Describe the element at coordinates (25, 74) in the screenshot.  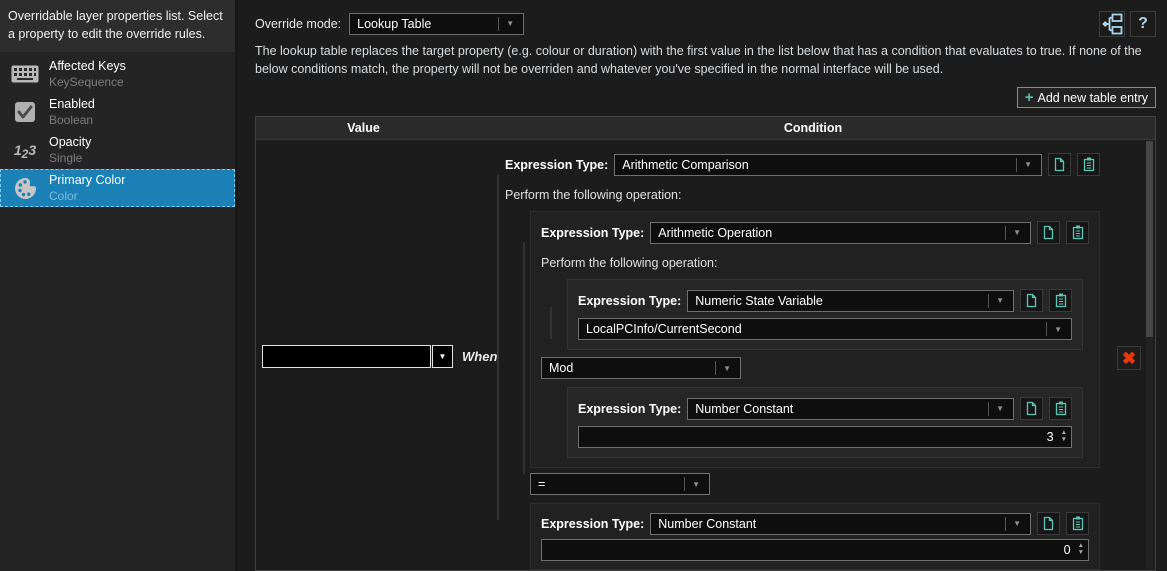
I see `keyboard-icon` at that location.